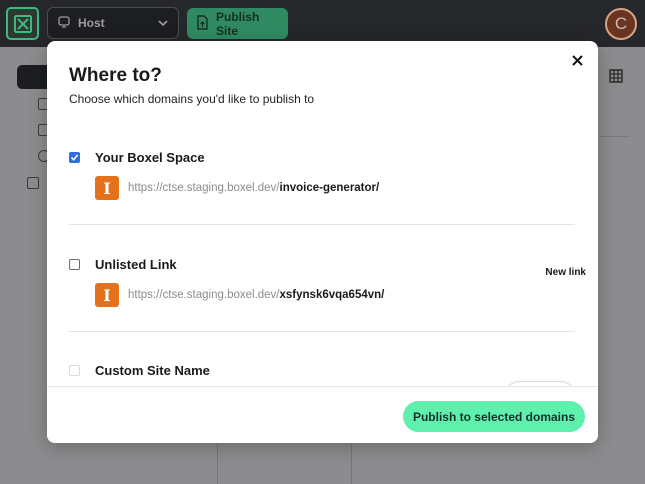  I want to click on boxel-logo-icon, so click(22, 23).